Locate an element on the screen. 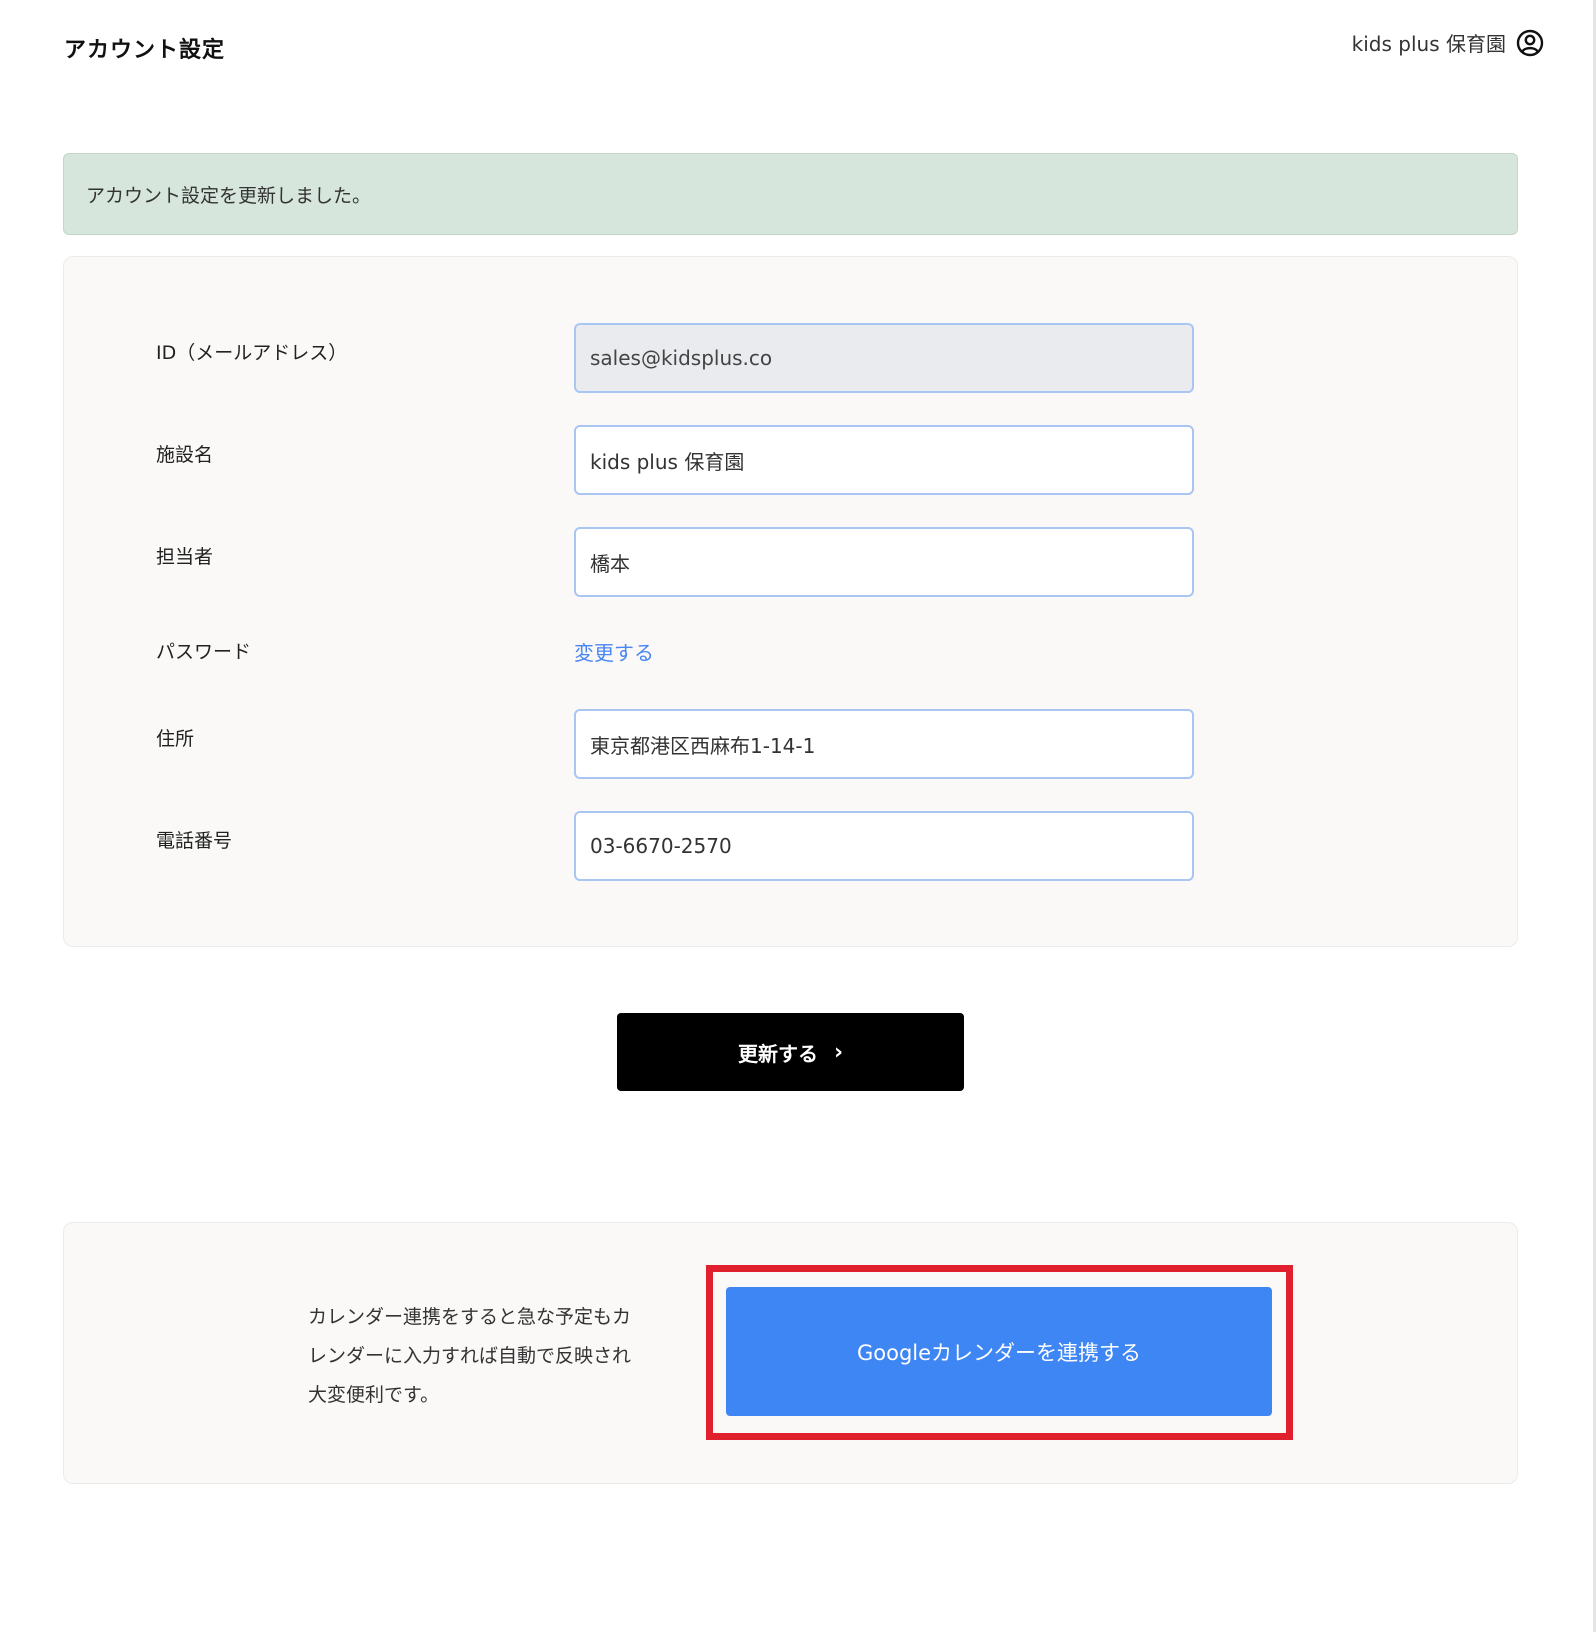  success-alert: アカウント設定を更新しました。 is located at coordinates (790, 194).